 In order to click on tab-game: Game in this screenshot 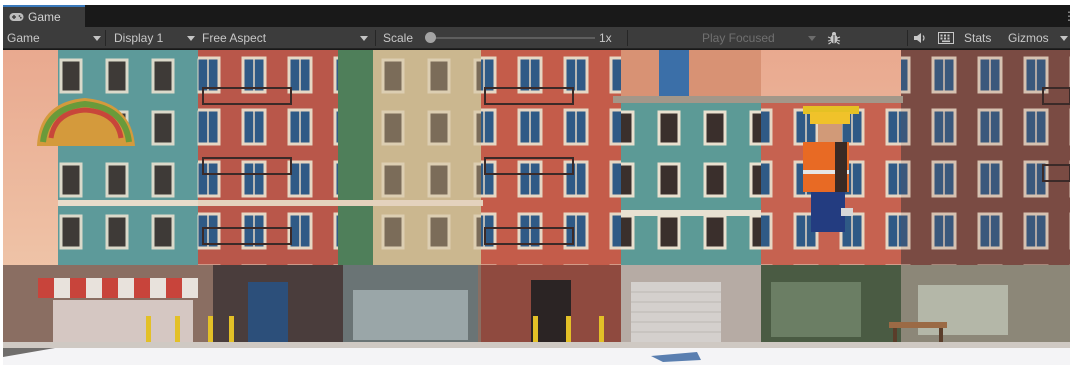, I will do `click(44, 16)`.